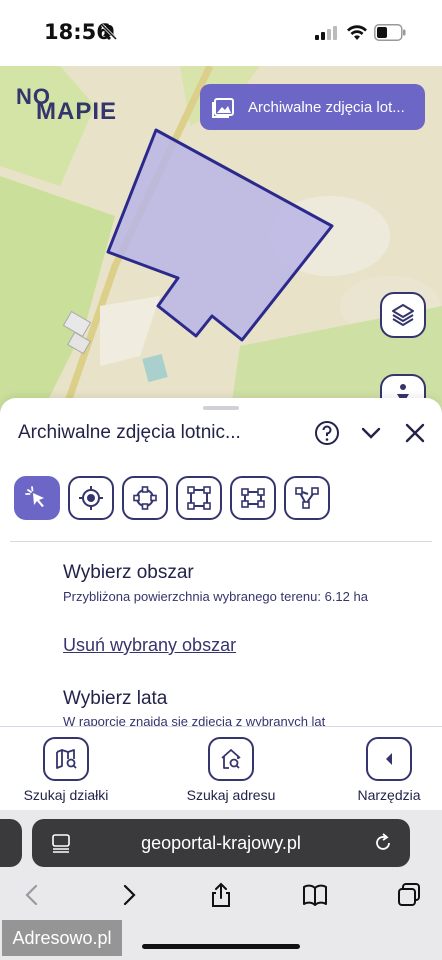 The height and width of the screenshot is (960, 442). I want to click on locate-icon, so click(91, 498).